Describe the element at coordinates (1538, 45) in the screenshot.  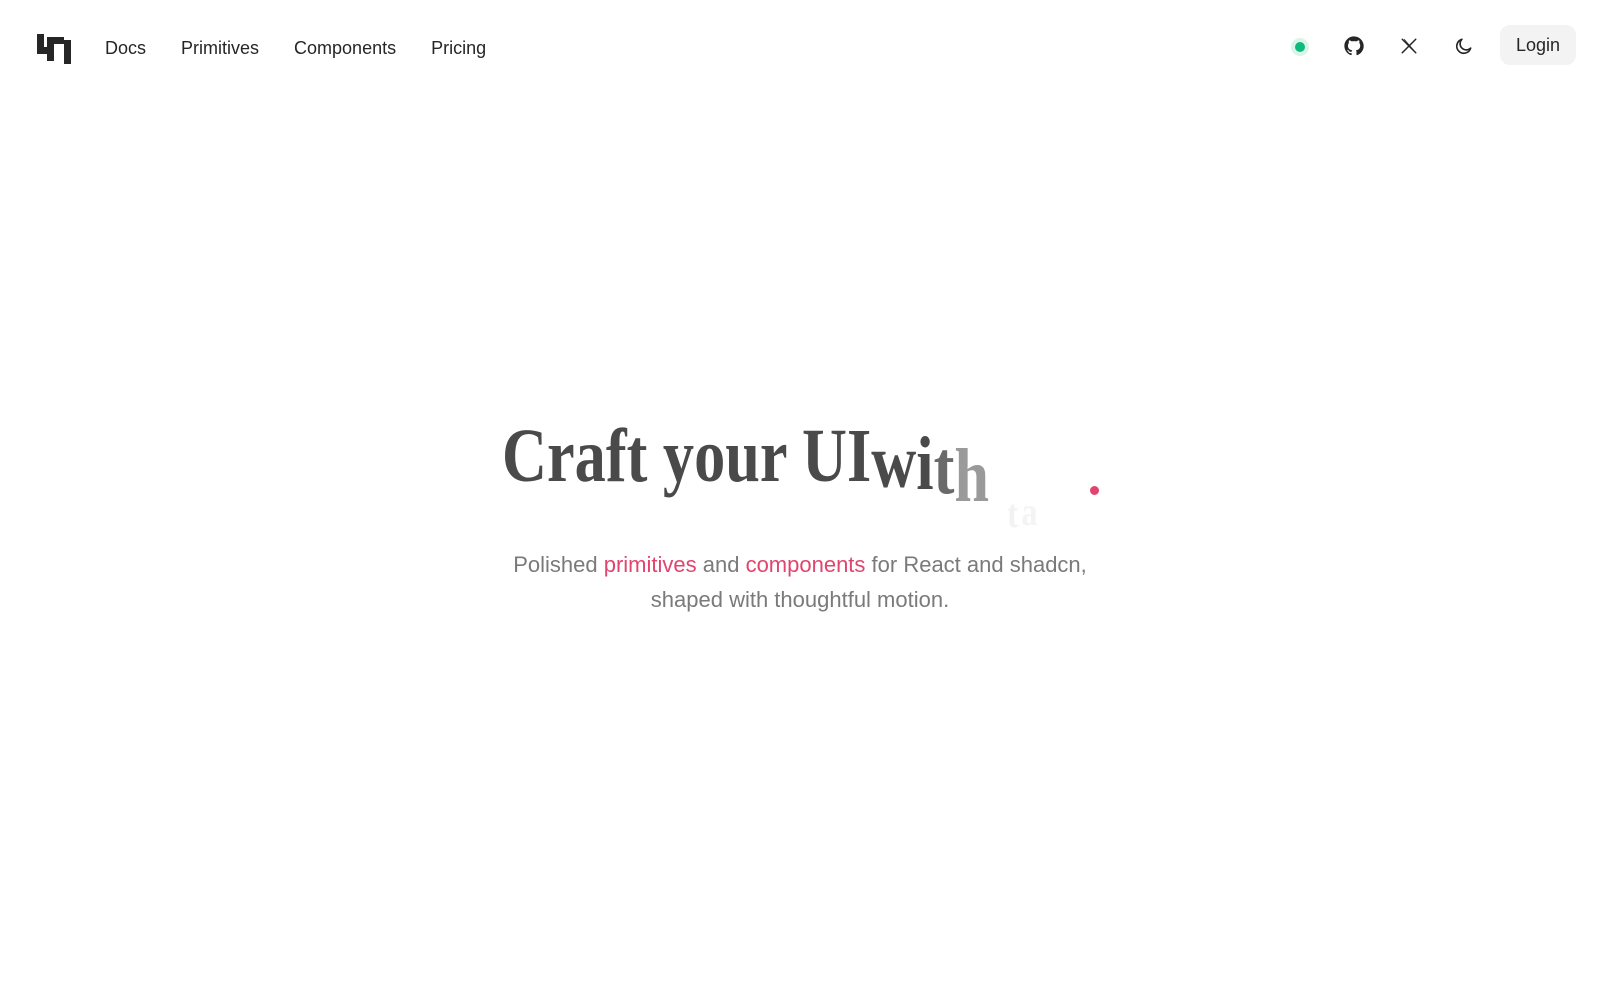
I see `login-button: Login` at that location.